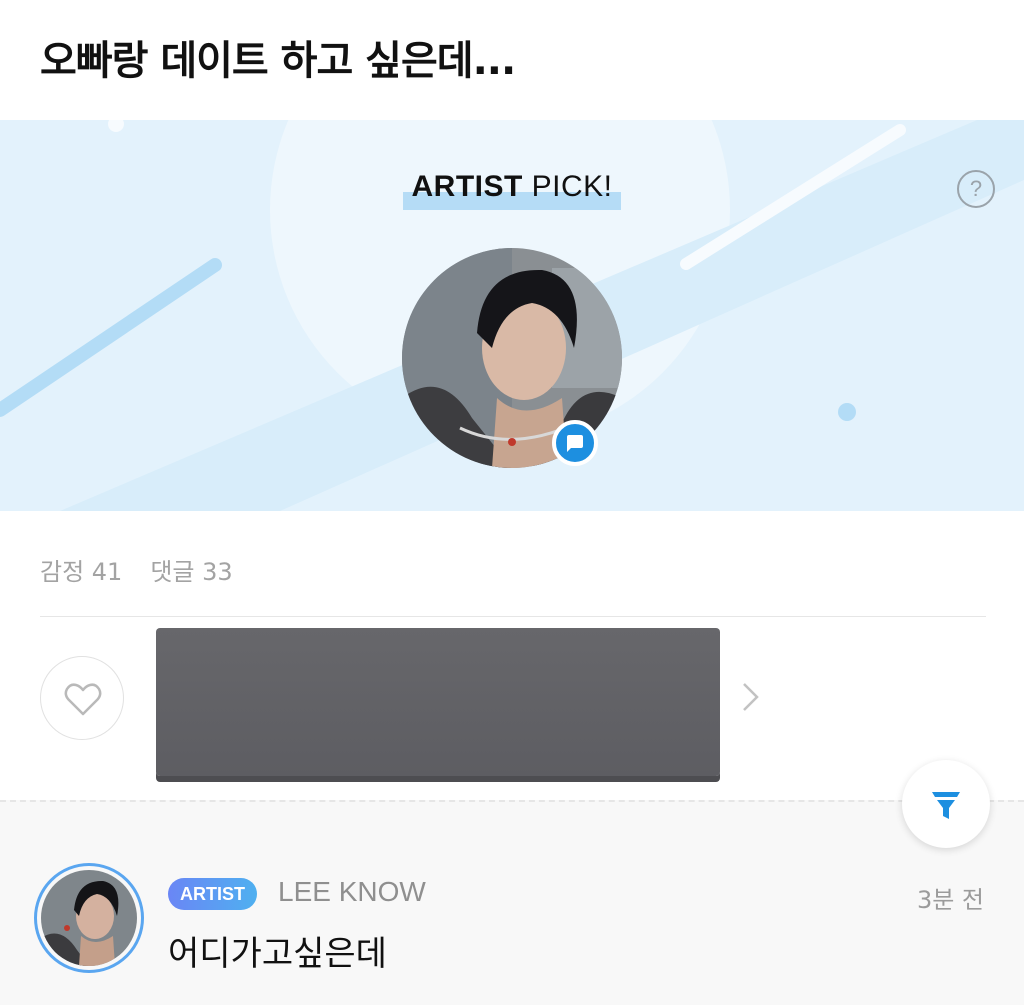 Image resolution: width=1024 pixels, height=1005 pixels. What do you see at coordinates (277, 954) in the screenshot?
I see `comment-text: 어디가고싶은데` at bounding box center [277, 954].